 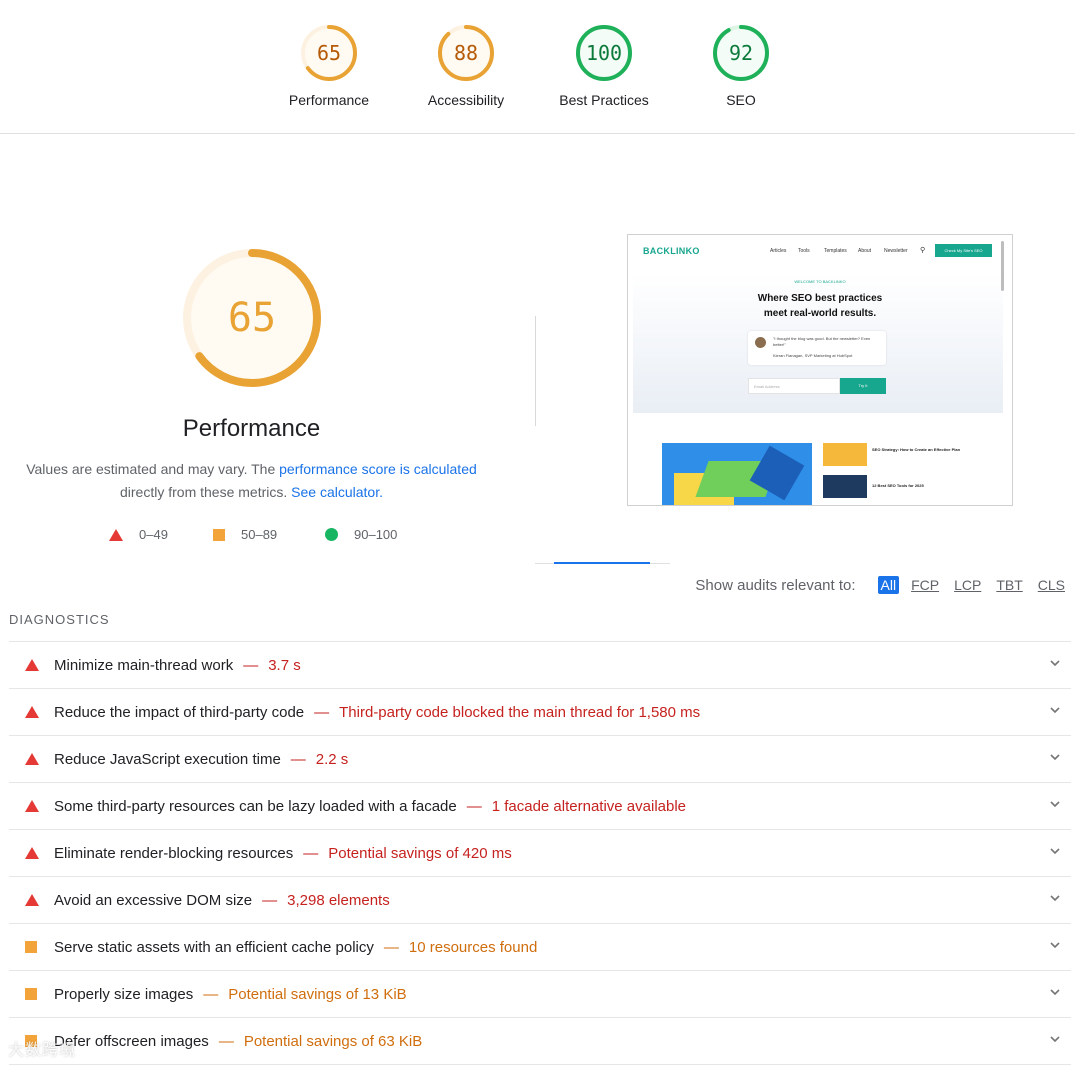 I want to click on thumb-kicker: WELCOME TO BACKLINKO, so click(x=820, y=281).